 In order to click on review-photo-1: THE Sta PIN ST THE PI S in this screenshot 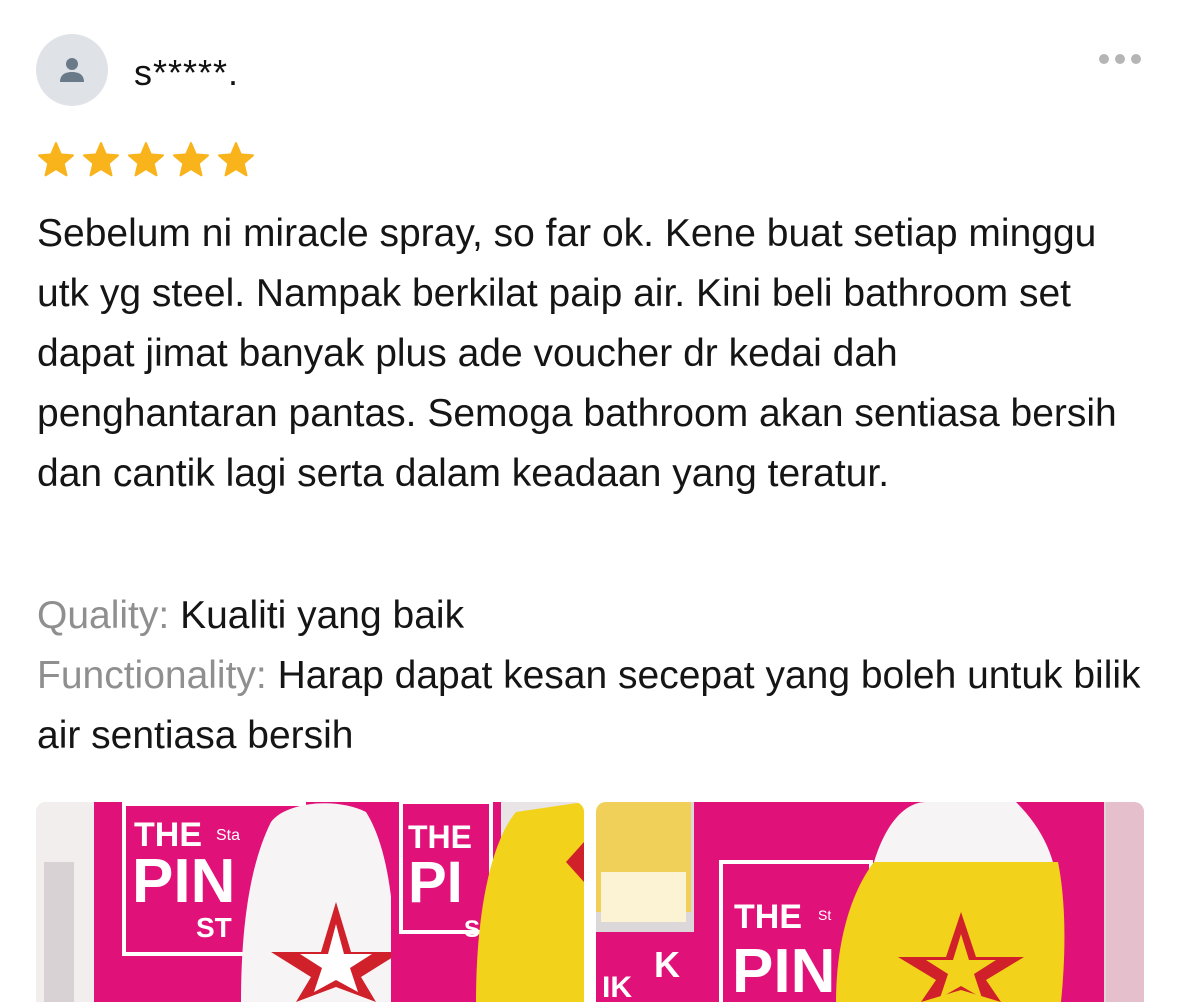, I will do `click(310, 902)`.